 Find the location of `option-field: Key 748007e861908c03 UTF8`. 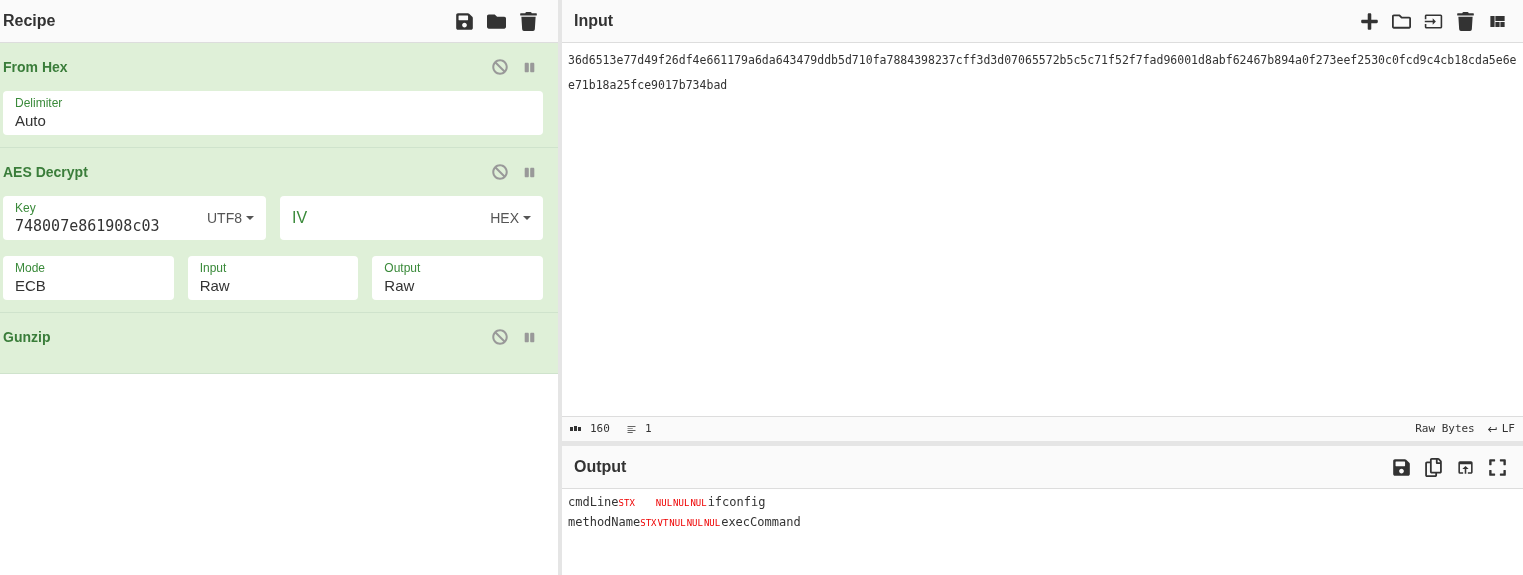

option-field: Key 748007e861908c03 UTF8 is located at coordinates (134, 218).